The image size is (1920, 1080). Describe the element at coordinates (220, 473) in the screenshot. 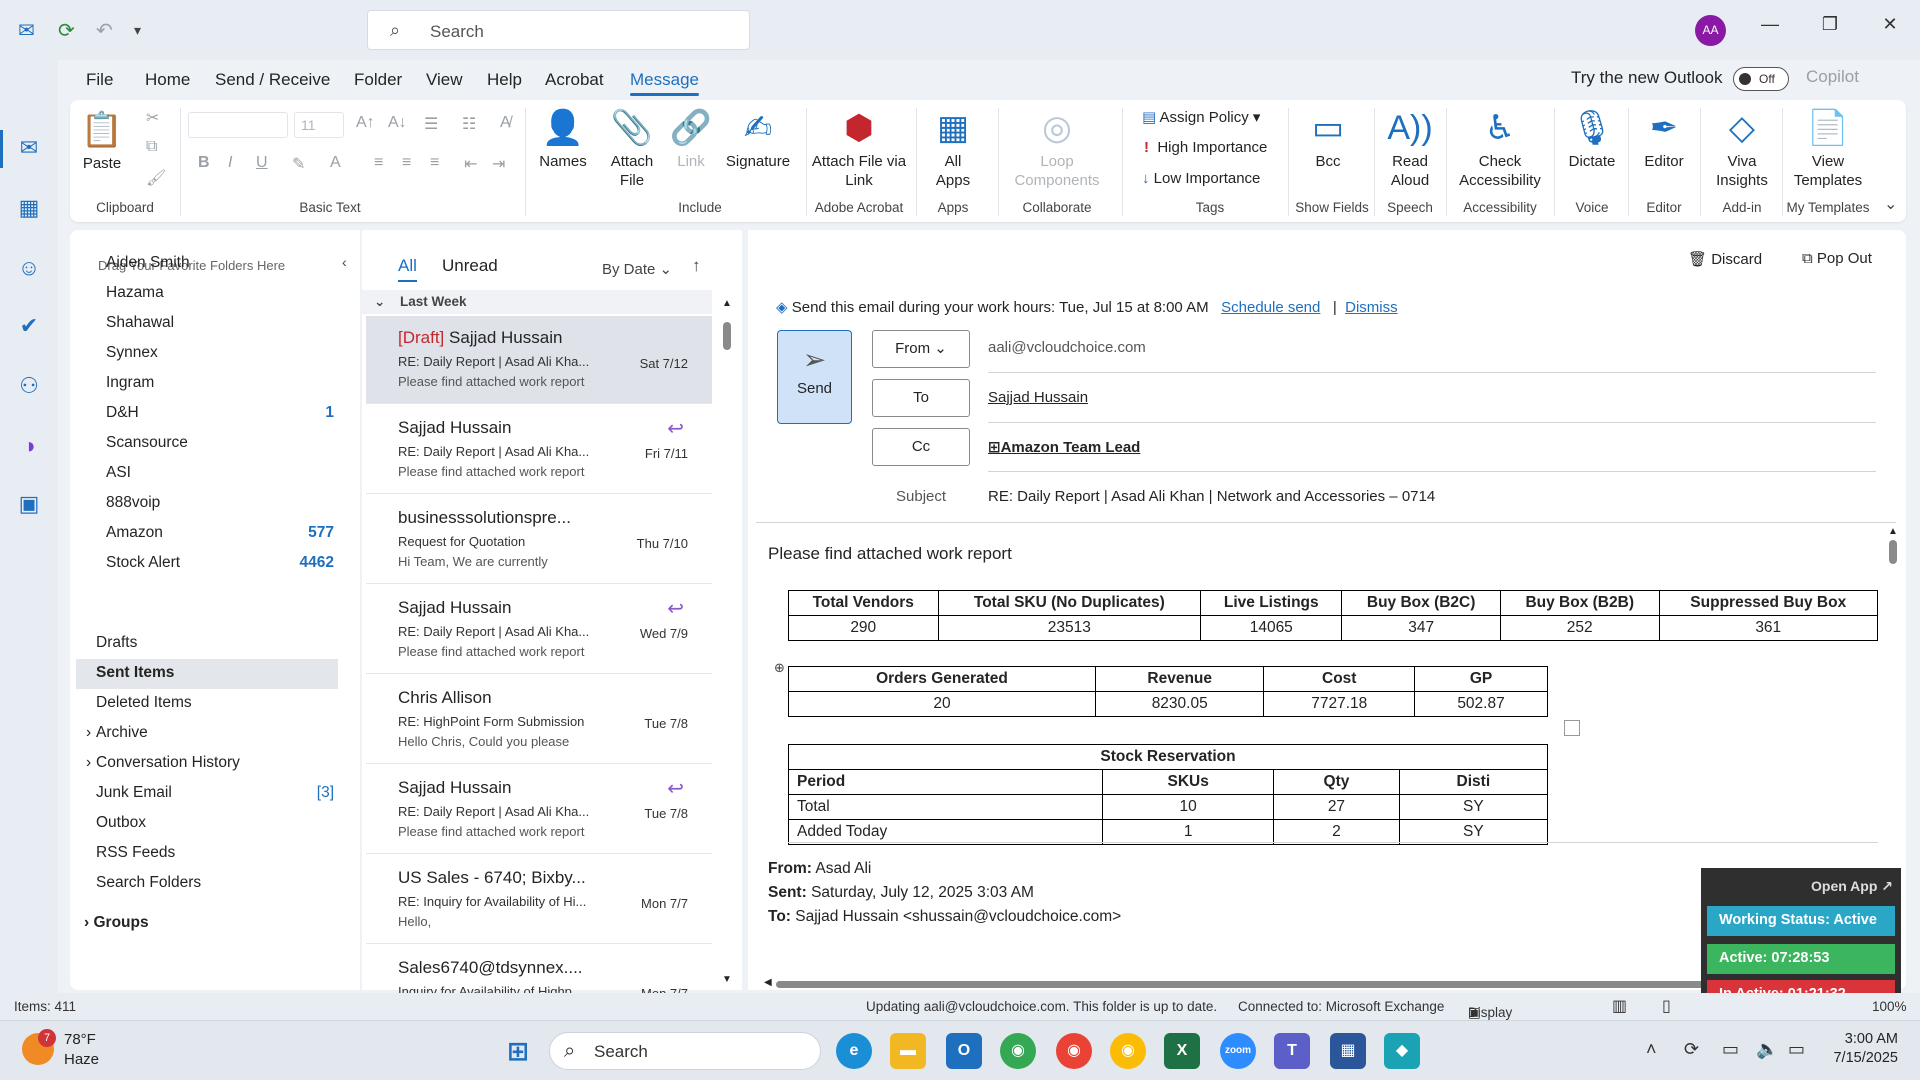

I see `folder-item: ASI` at that location.